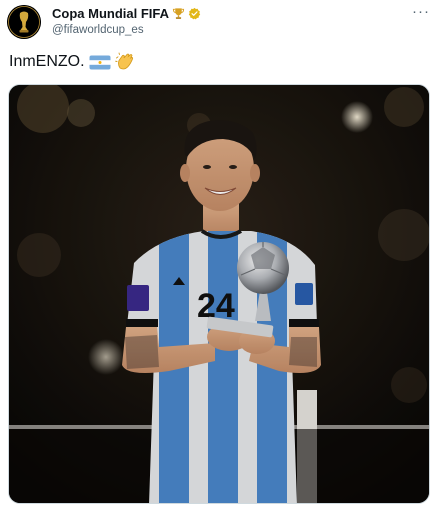  Describe the element at coordinates (194, 13) in the screenshot. I see `verified-badge-icon` at that location.